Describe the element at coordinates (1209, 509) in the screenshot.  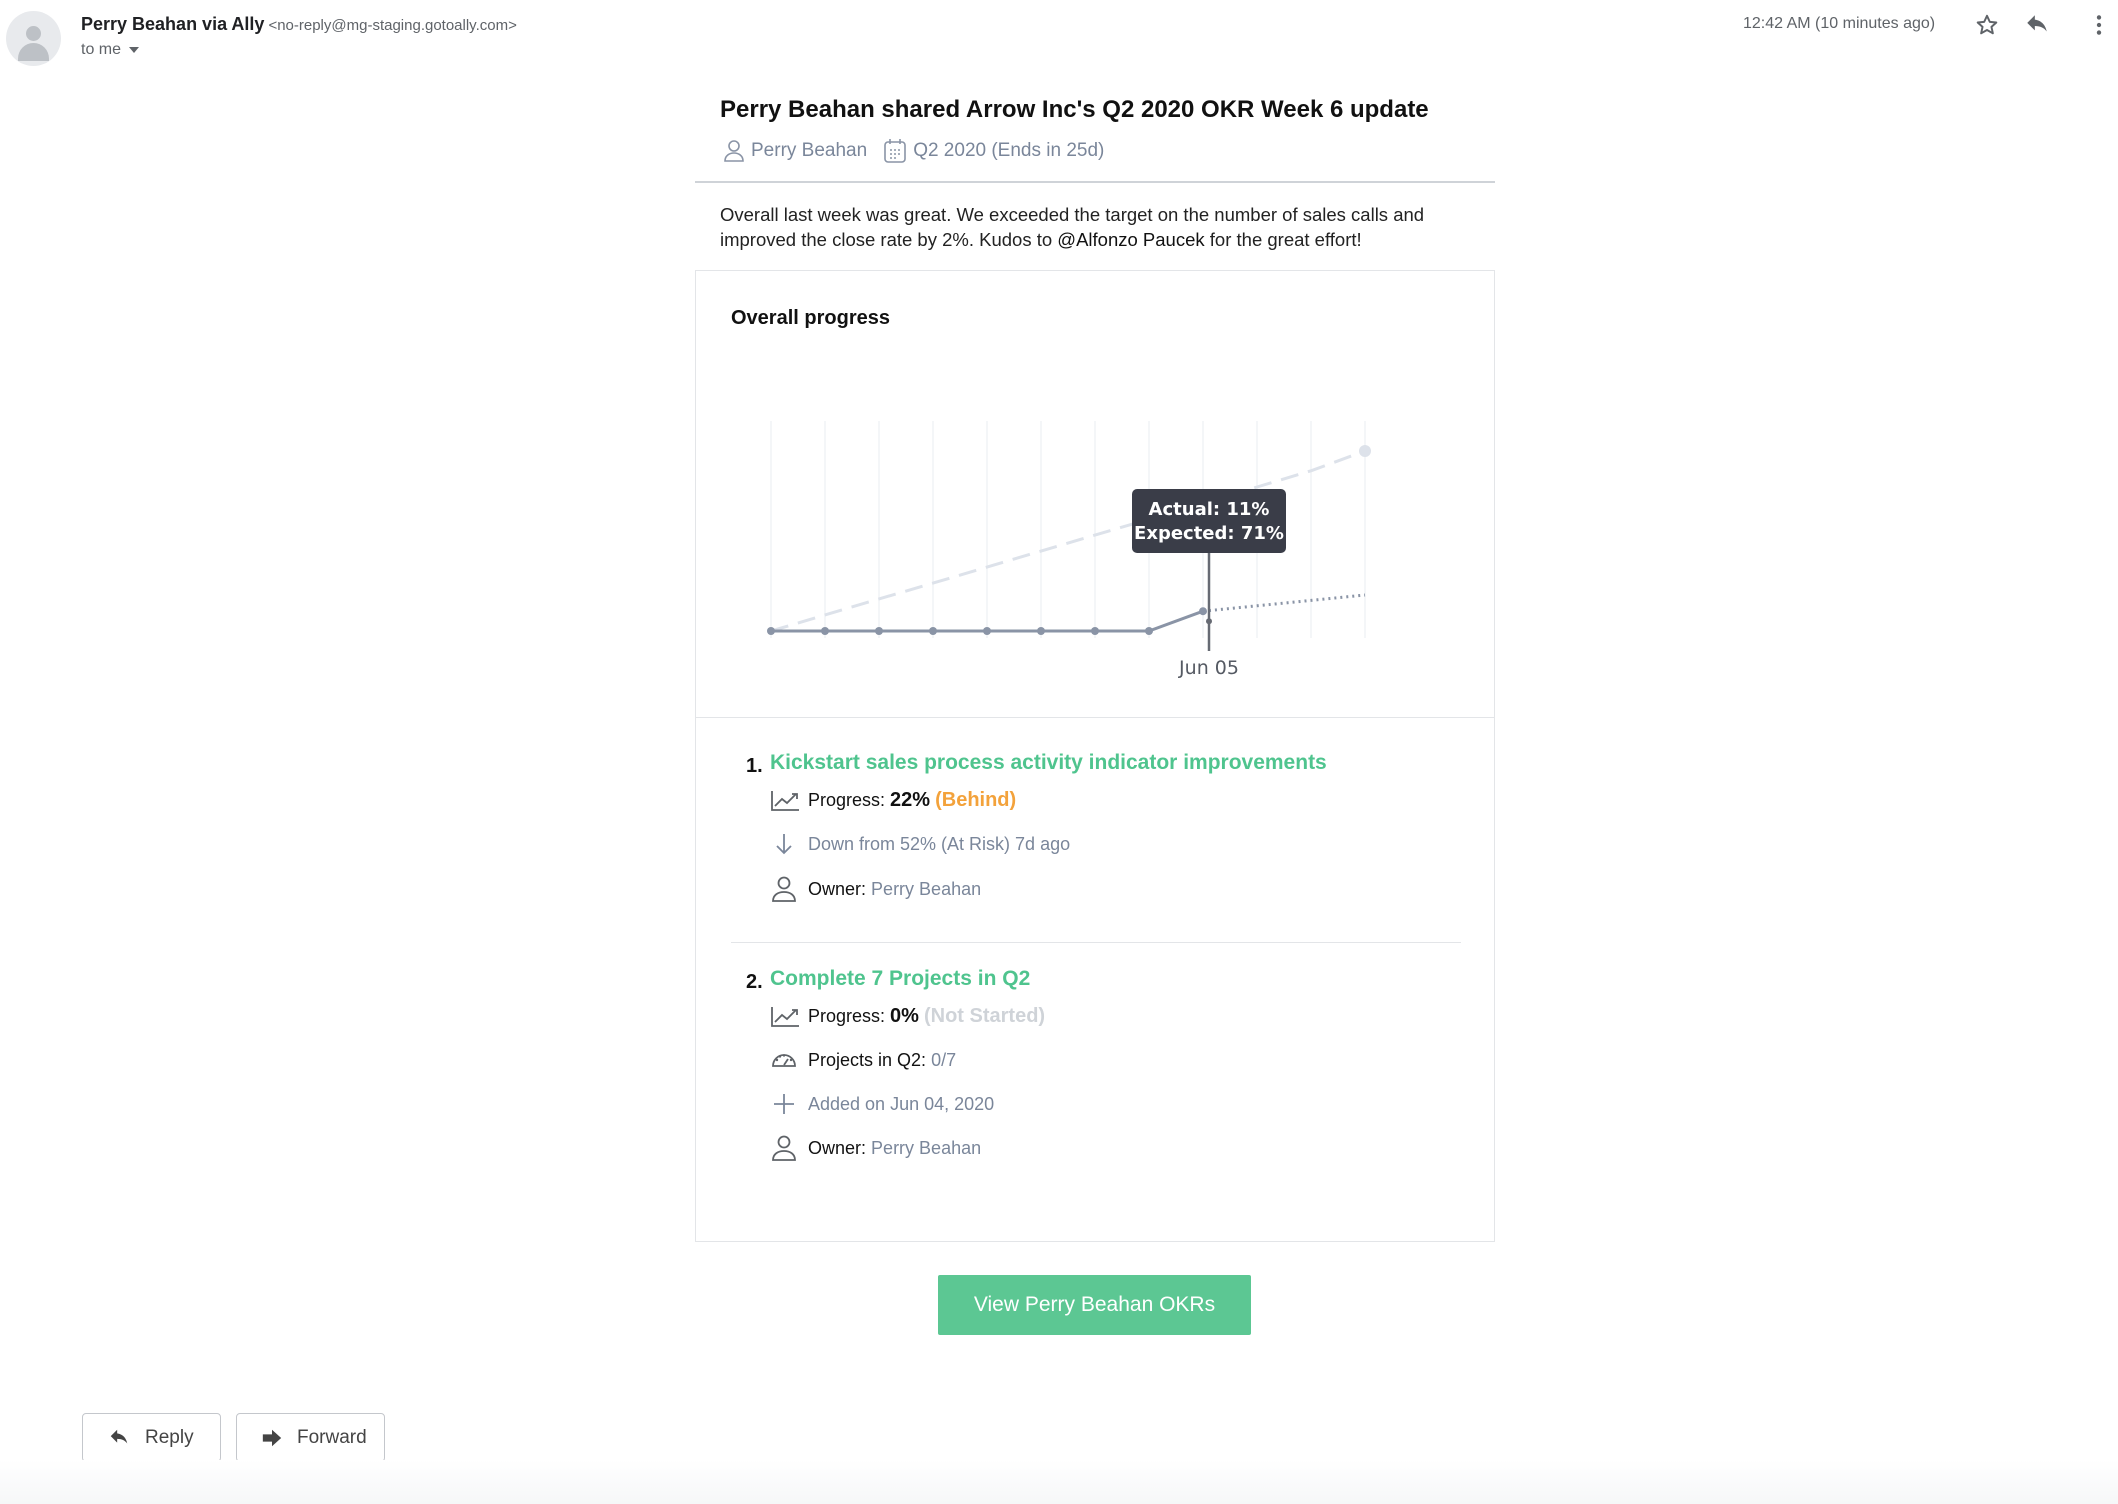
I see `tooltip-actual: Actual: 11%` at that location.